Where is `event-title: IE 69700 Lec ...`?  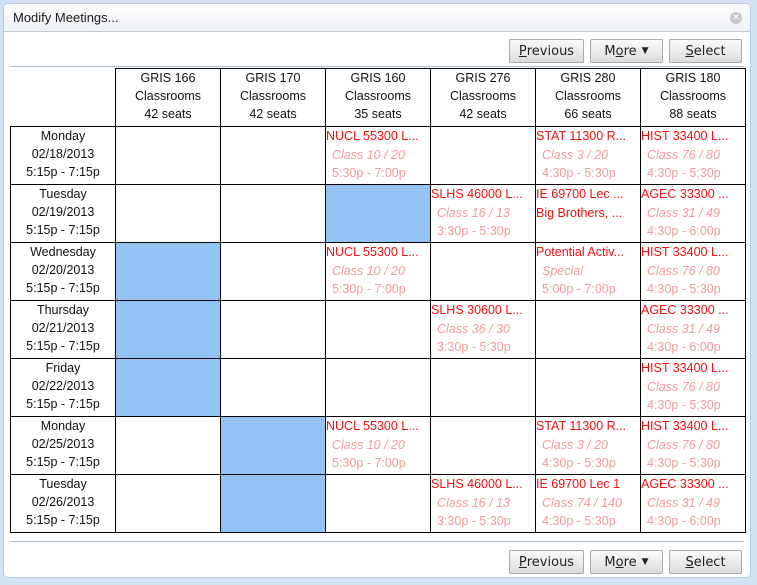 event-title: IE 69700 Lec ... is located at coordinates (580, 194).